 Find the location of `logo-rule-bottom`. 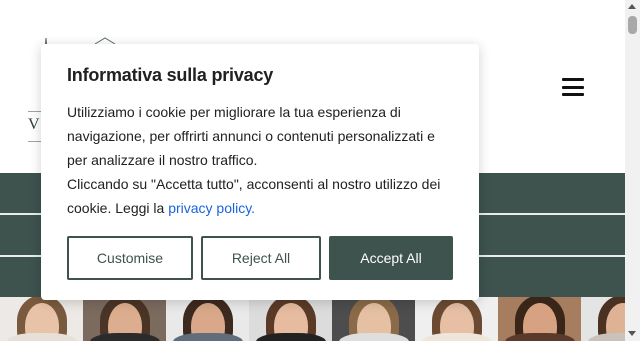

logo-rule-bottom is located at coordinates (35, 141).